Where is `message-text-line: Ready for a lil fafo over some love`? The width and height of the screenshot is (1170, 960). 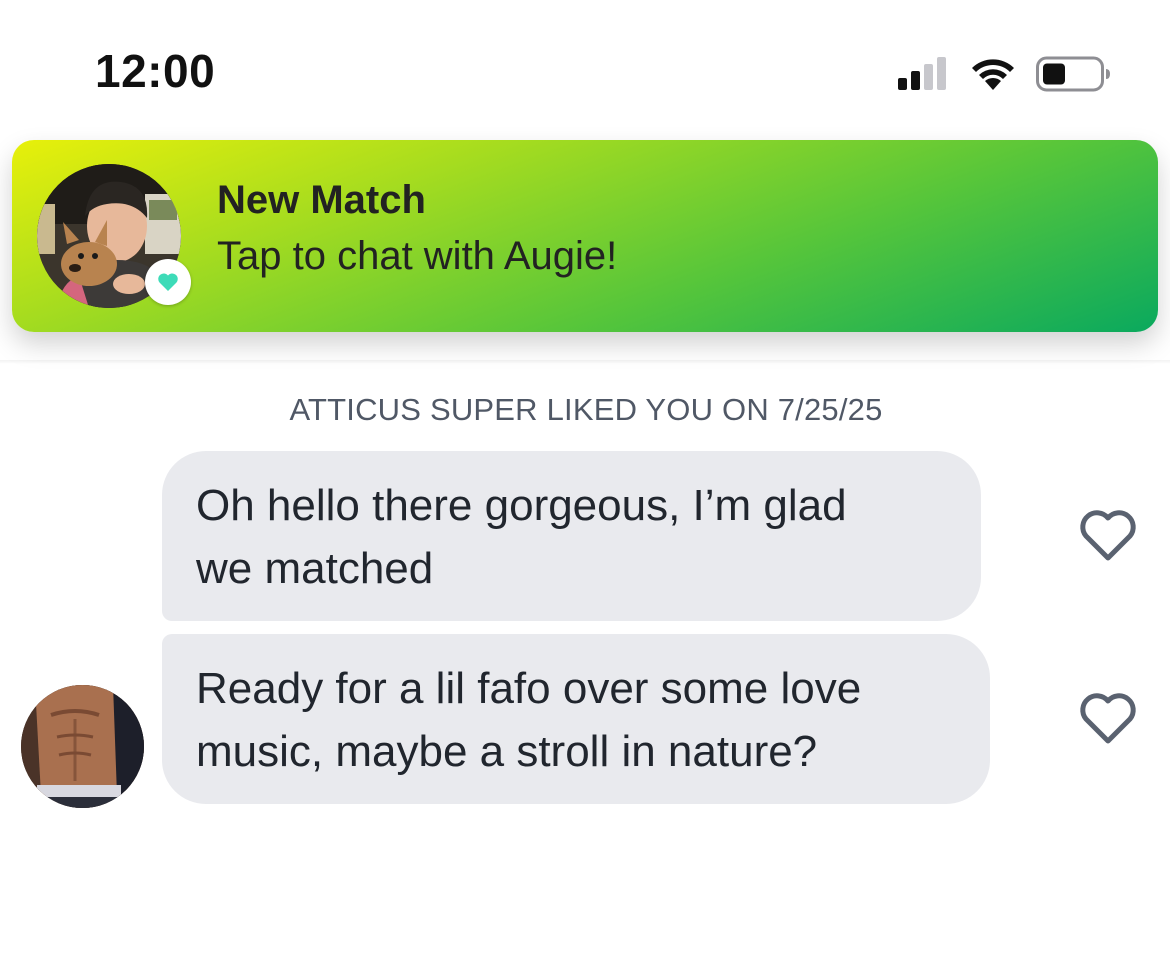
message-text-line: Ready for a lil fafo over some love is located at coordinates (529, 688).